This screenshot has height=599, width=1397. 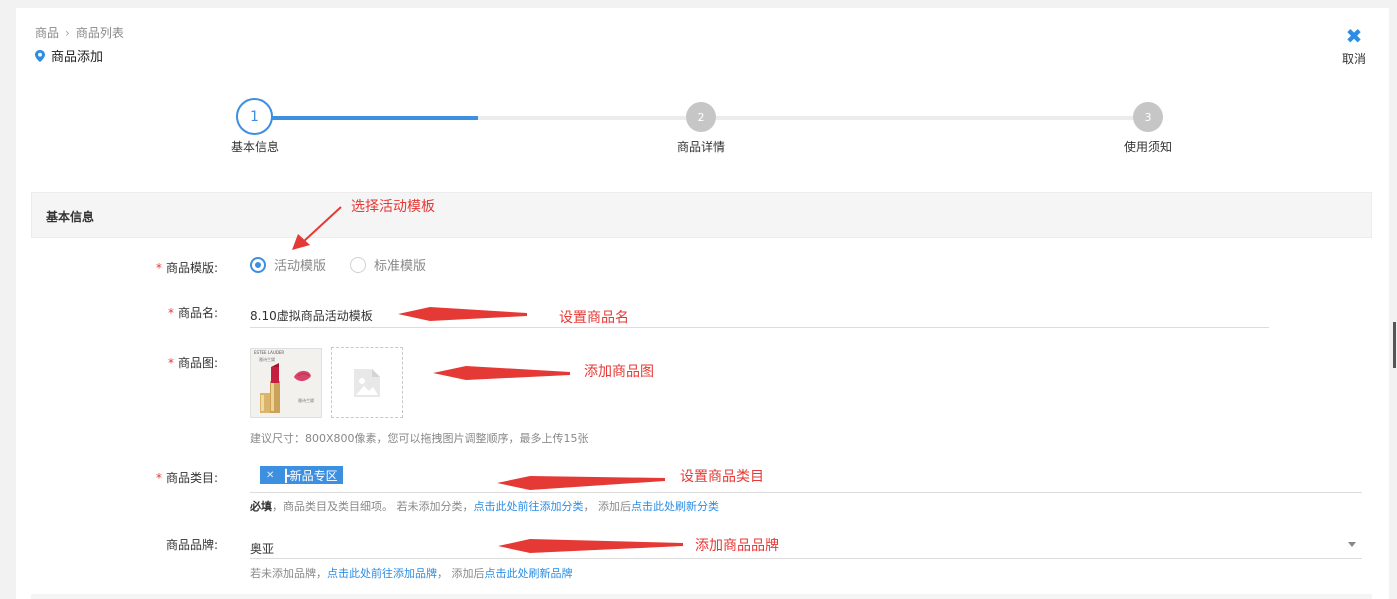 What do you see at coordinates (675, 506) in the screenshot?
I see `refresh-category-link: 点击此处刷新分类` at bounding box center [675, 506].